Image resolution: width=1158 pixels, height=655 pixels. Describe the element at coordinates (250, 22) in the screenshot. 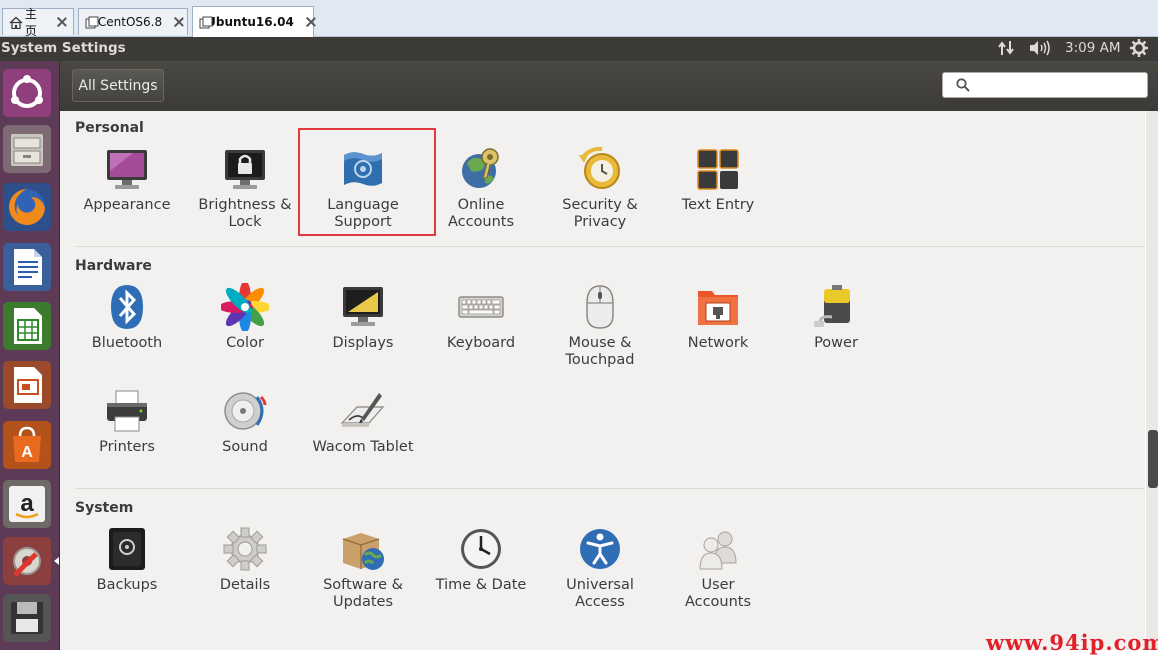

I see `host-tab-label: Ubuntu16.04` at that location.